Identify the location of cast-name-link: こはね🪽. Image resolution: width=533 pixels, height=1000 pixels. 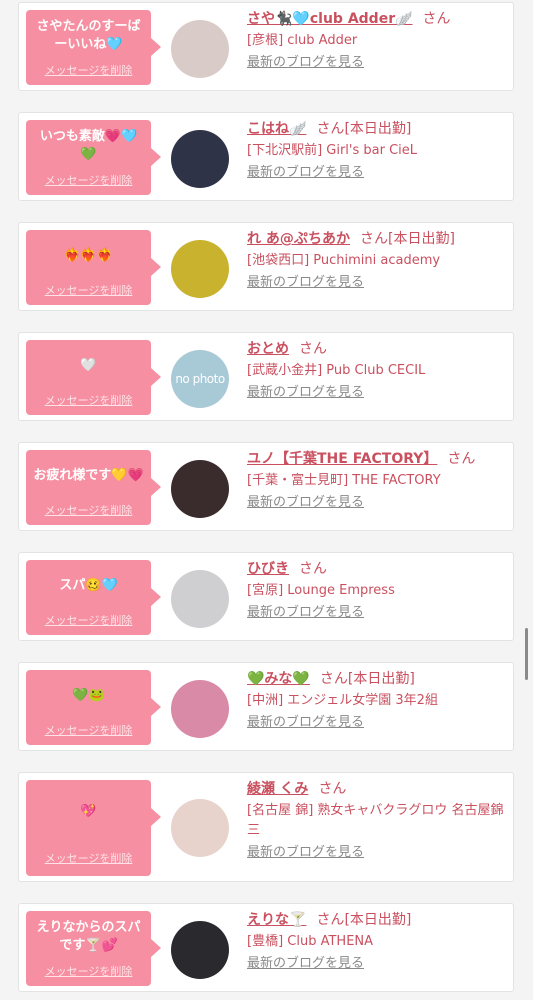
(276, 129).